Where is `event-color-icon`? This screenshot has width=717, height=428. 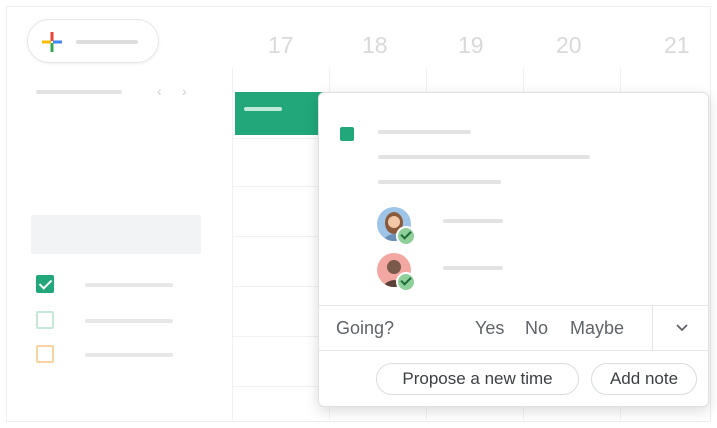
event-color-icon is located at coordinates (347, 134).